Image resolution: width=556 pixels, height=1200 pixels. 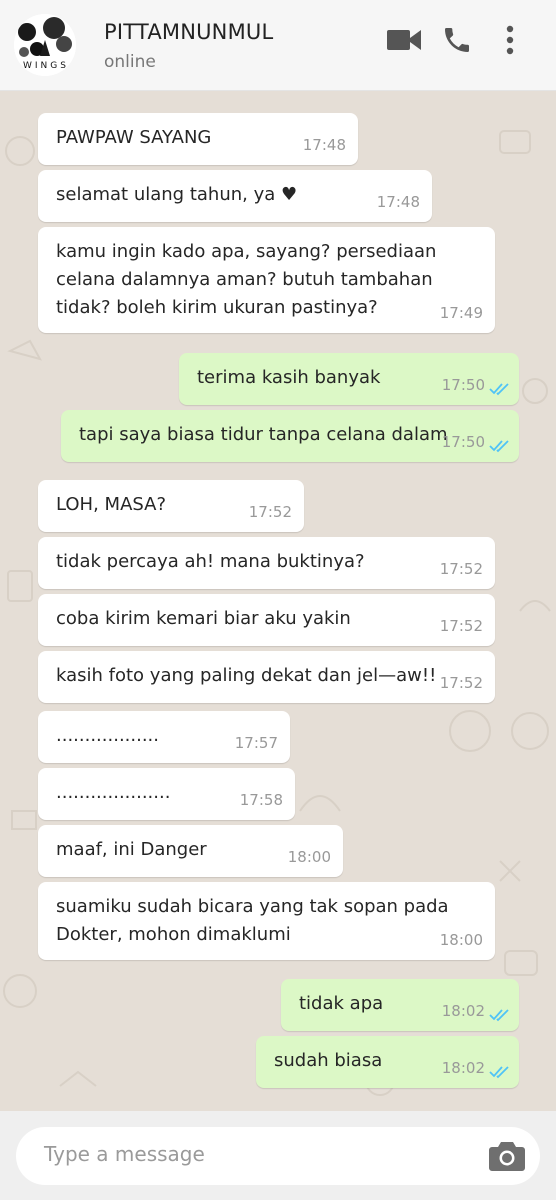 What do you see at coordinates (278, 45) in the screenshot?
I see `chat-header: WINGS PITTAMNUNMUL online` at bounding box center [278, 45].